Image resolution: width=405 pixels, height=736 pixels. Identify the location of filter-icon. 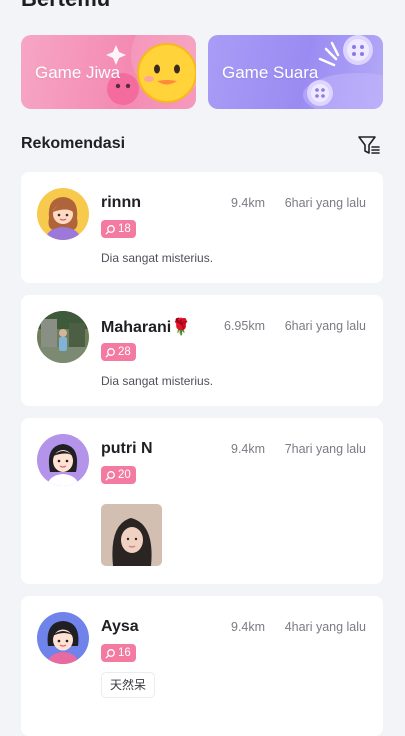
(369, 145).